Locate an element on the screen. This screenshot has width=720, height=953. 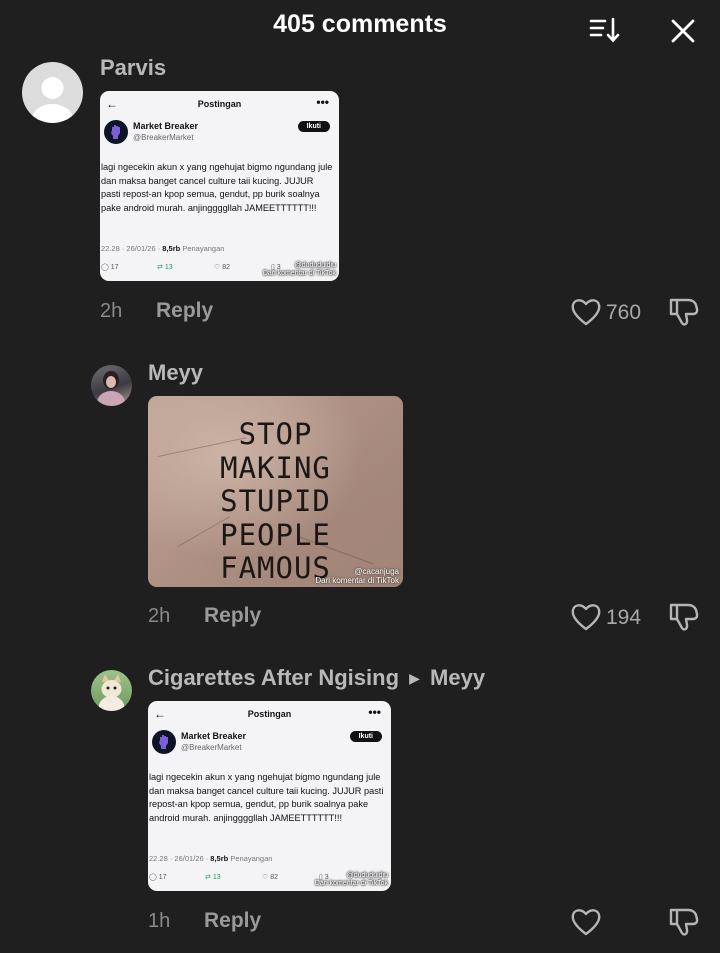
default-avatar-icon is located at coordinates (52, 100).